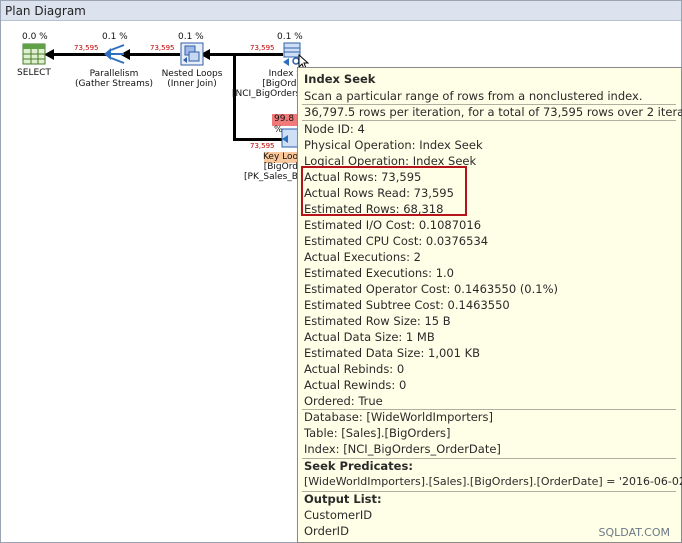 Image resolution: width=682 pixels, height=543 pixels. What do you see at coordinates (407, 305) in the screenshot?
I see `tooltip-property: Estimated Subtree Cost: 0.1463550` at bounding box center [407, 305].